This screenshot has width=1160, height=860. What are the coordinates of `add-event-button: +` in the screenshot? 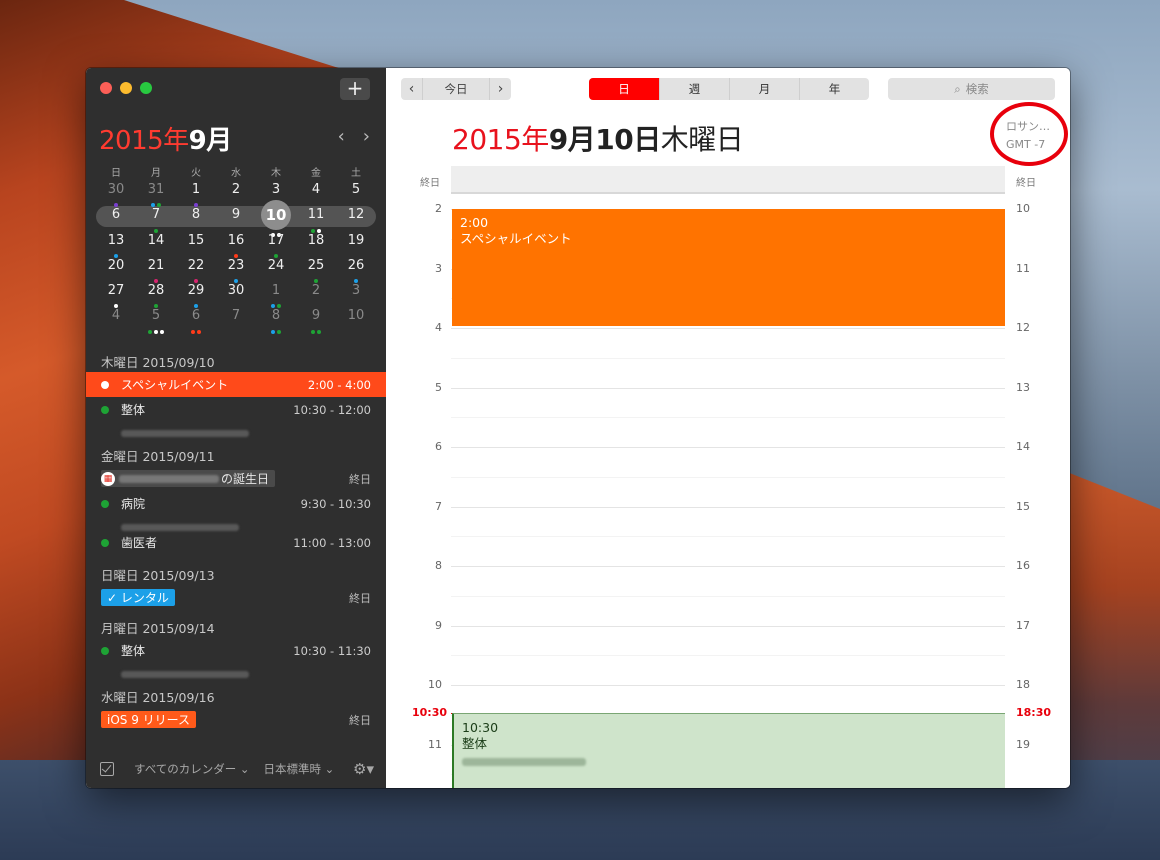 It's located at (355, 89).